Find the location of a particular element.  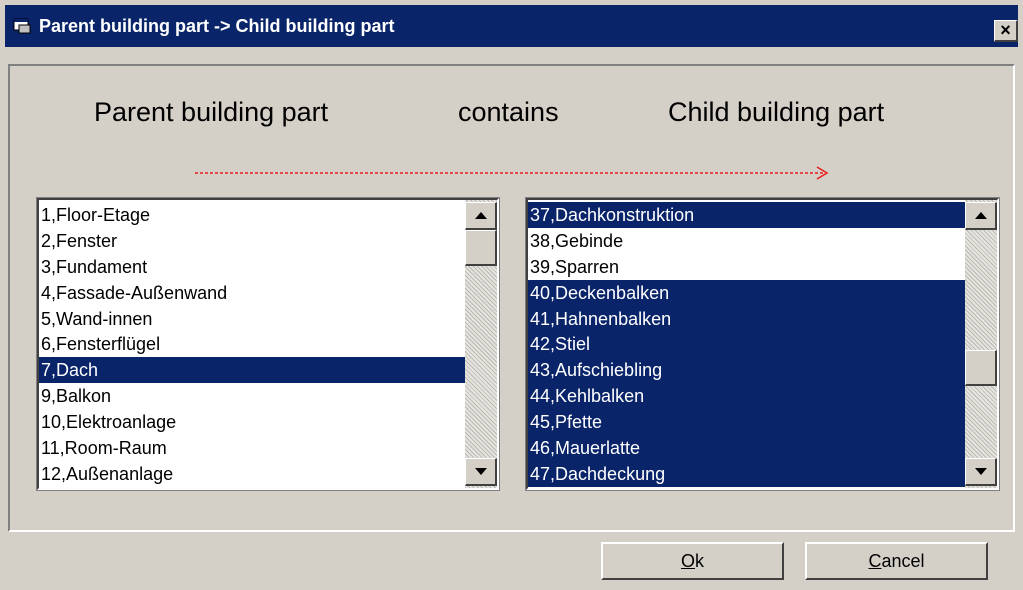

ok-button: Ok is located at coordinates (692, 561).